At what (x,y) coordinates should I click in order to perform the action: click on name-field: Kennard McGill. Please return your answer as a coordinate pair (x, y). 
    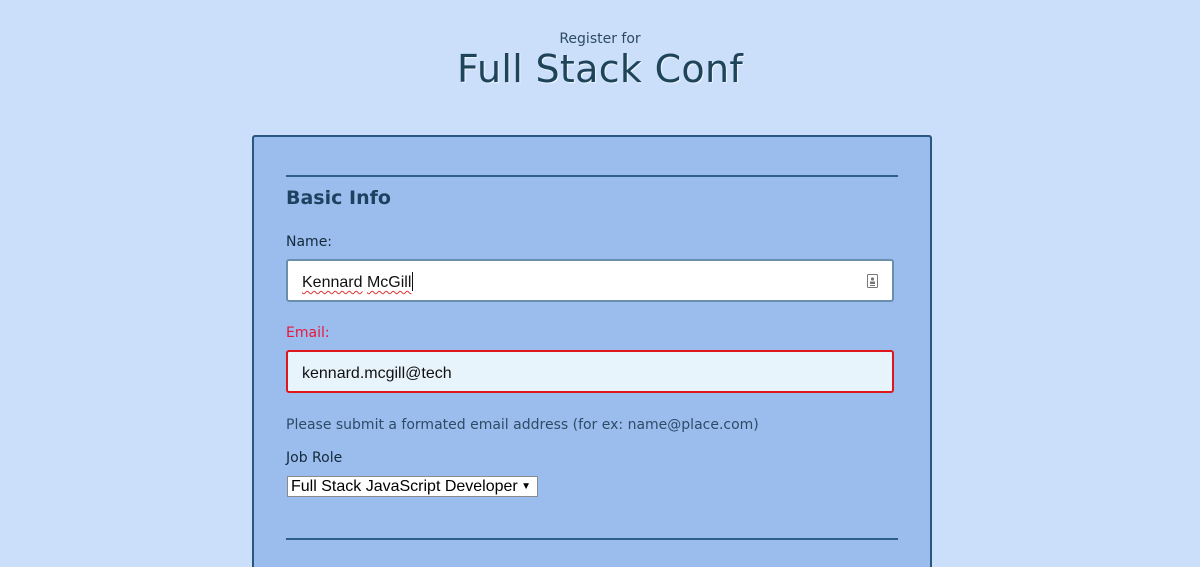
    Looking at the image, I should click on (590, 280).